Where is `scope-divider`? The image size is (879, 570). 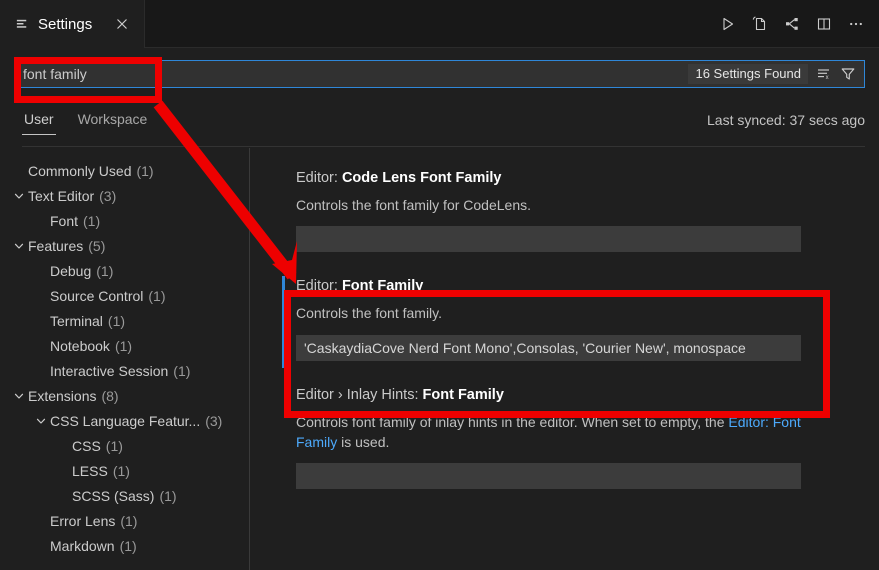
scope-divider is located at coordinates (443, 146).